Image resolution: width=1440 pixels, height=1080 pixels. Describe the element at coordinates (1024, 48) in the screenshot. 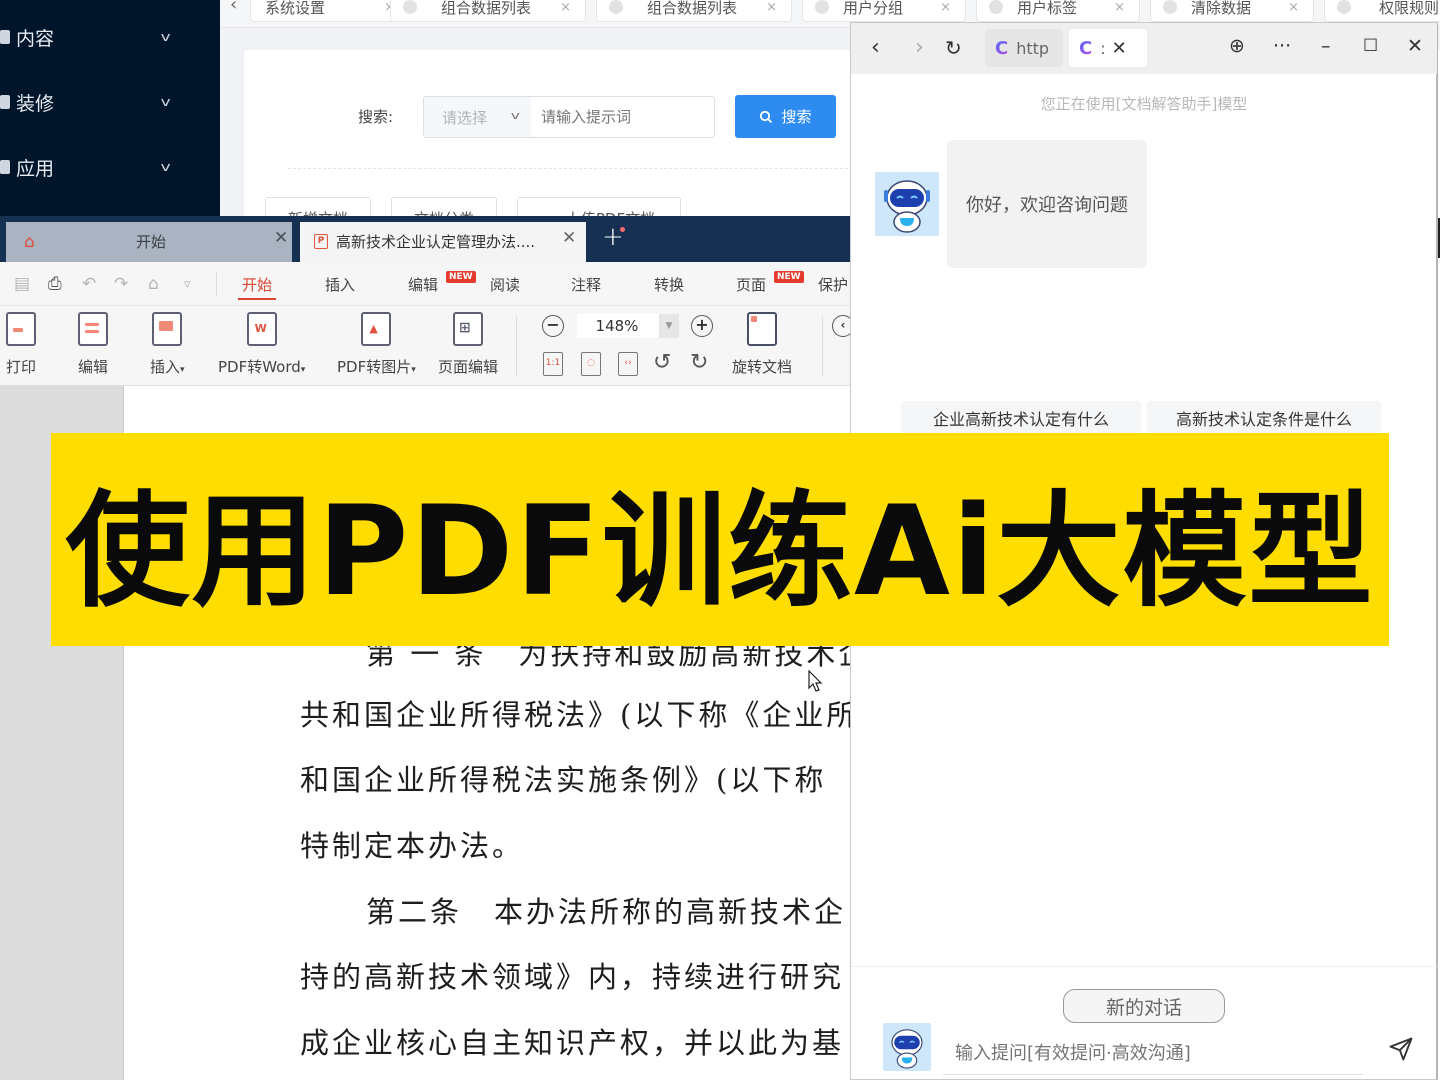

I see `browser-tab: C http` at that location.